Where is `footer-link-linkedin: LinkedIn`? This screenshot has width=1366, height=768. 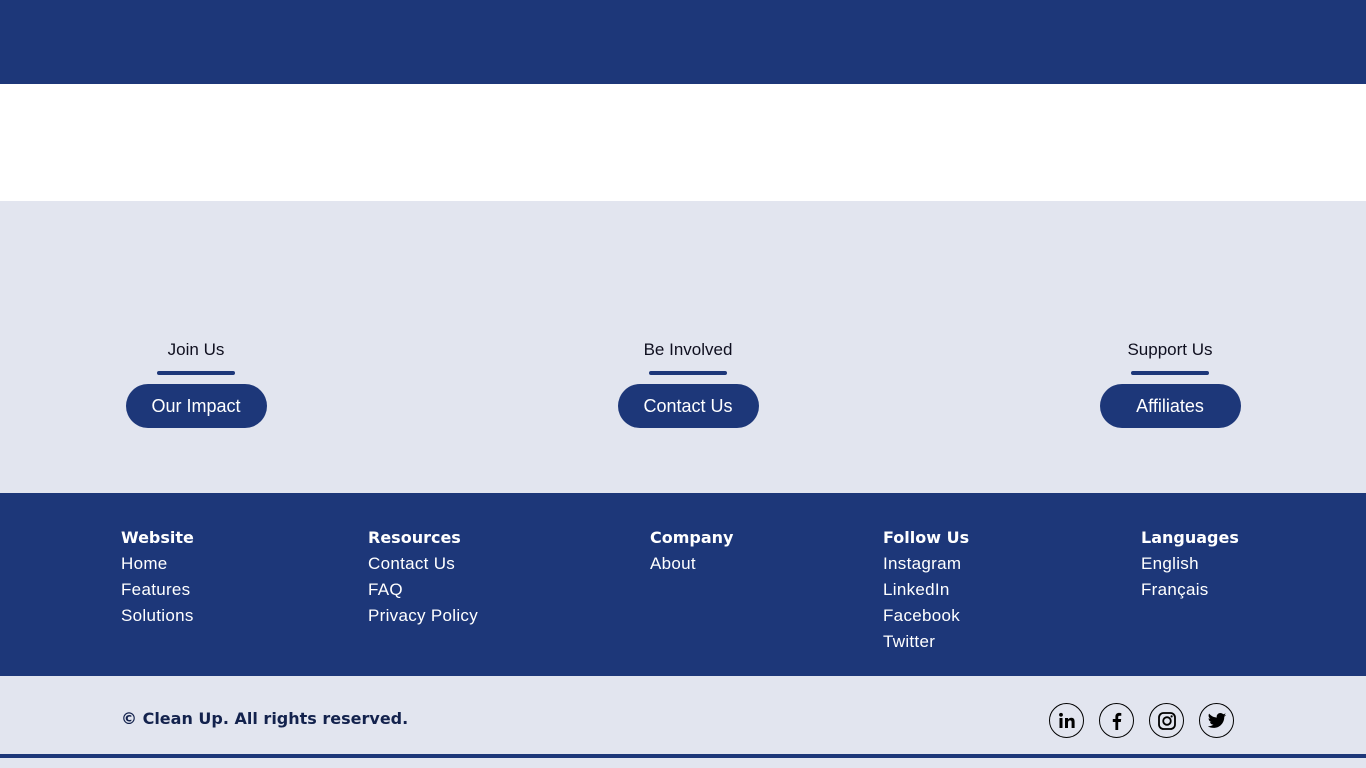
footer-link-linkedin: LinkedIn is located at coordinates (926, 593).